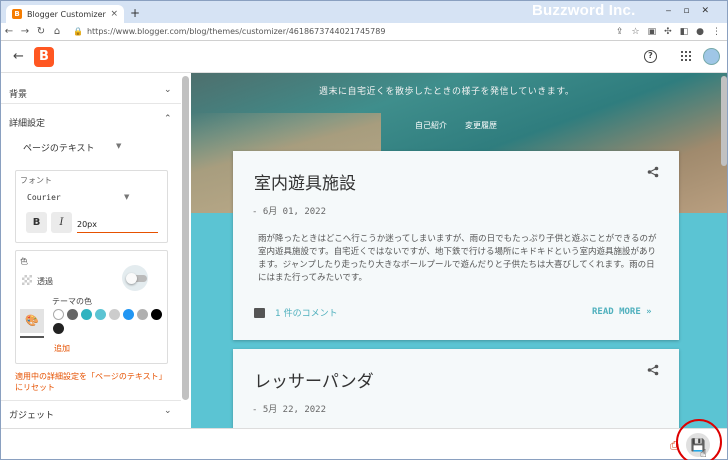 This screenshot has height=460, width=728. I want to click on swatch-blue, so click(128, 314).